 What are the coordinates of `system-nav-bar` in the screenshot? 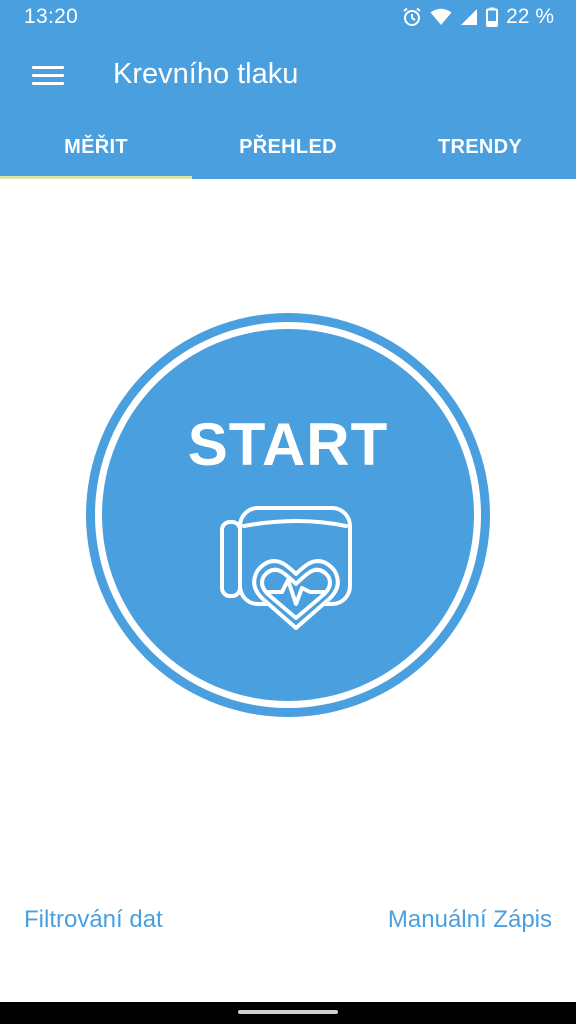 It's located at (288, 1013).